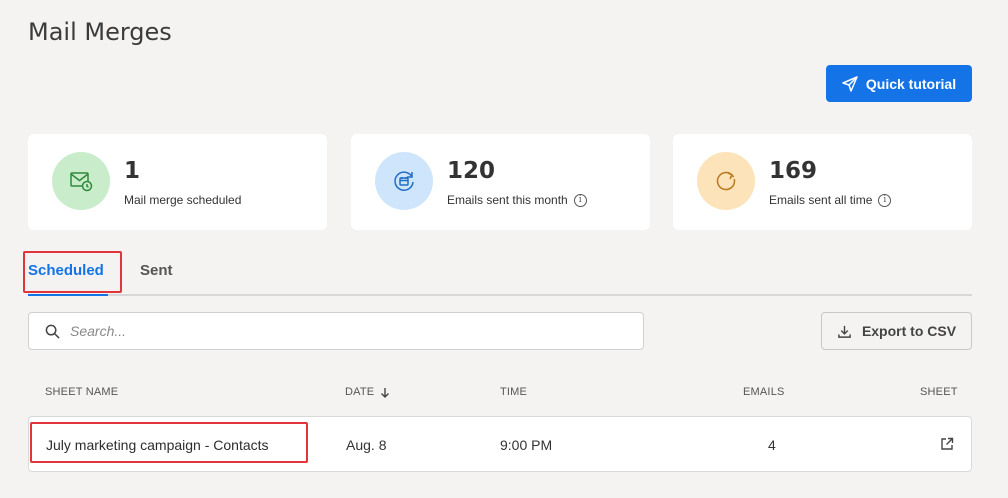 This screenshot has height=498, width=1008. Describe the element at coordinates (726, 181) in the screenshot. I see `refresh-dashed-icon` at that location.